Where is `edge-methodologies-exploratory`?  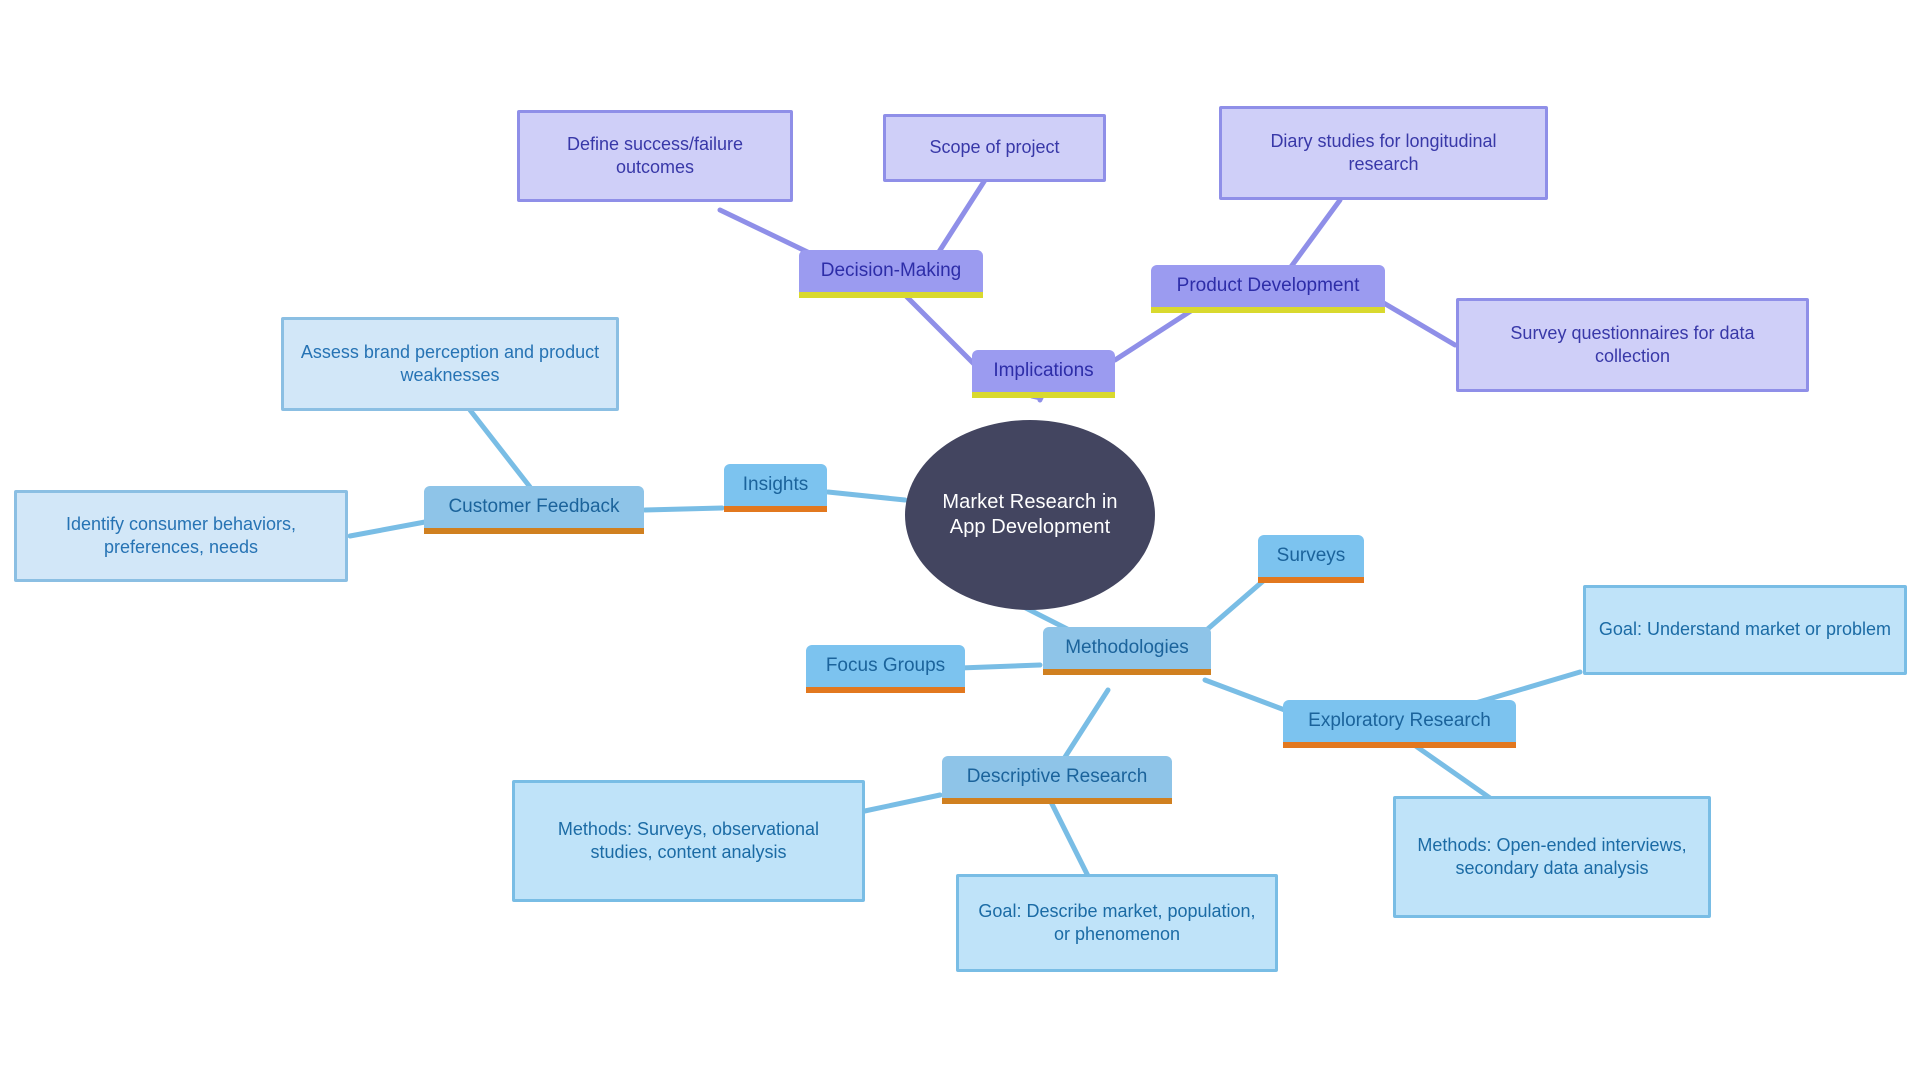 edge-methodologies-exploratory is located at coordinates (1247, 696).